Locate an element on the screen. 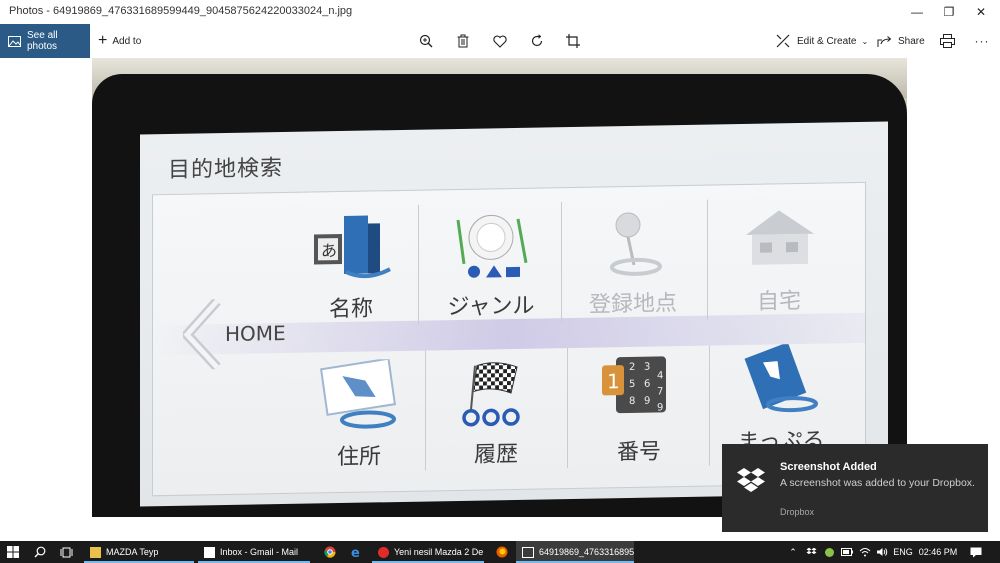 The height and width of the screenshot is (563, 1000). chrome-icon is located at coordinates (330, 552).